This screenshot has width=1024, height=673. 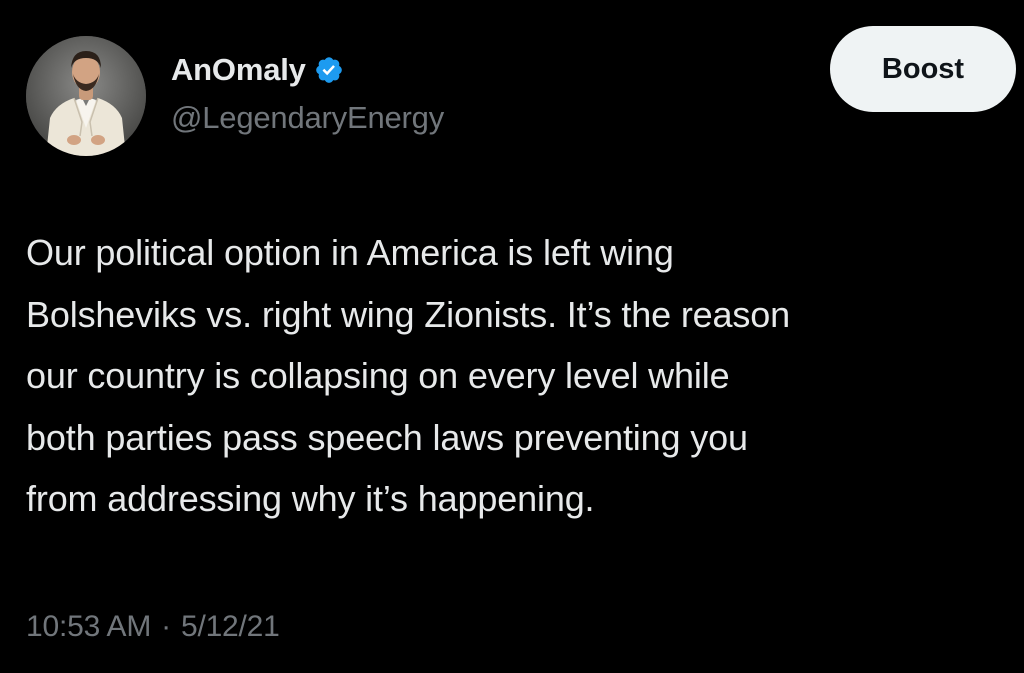 What do you see at coordinates (310, 498) in the screenshot?
I see `tweet-line: from addressing why it’s happening.` at bounding box center [310, 498].